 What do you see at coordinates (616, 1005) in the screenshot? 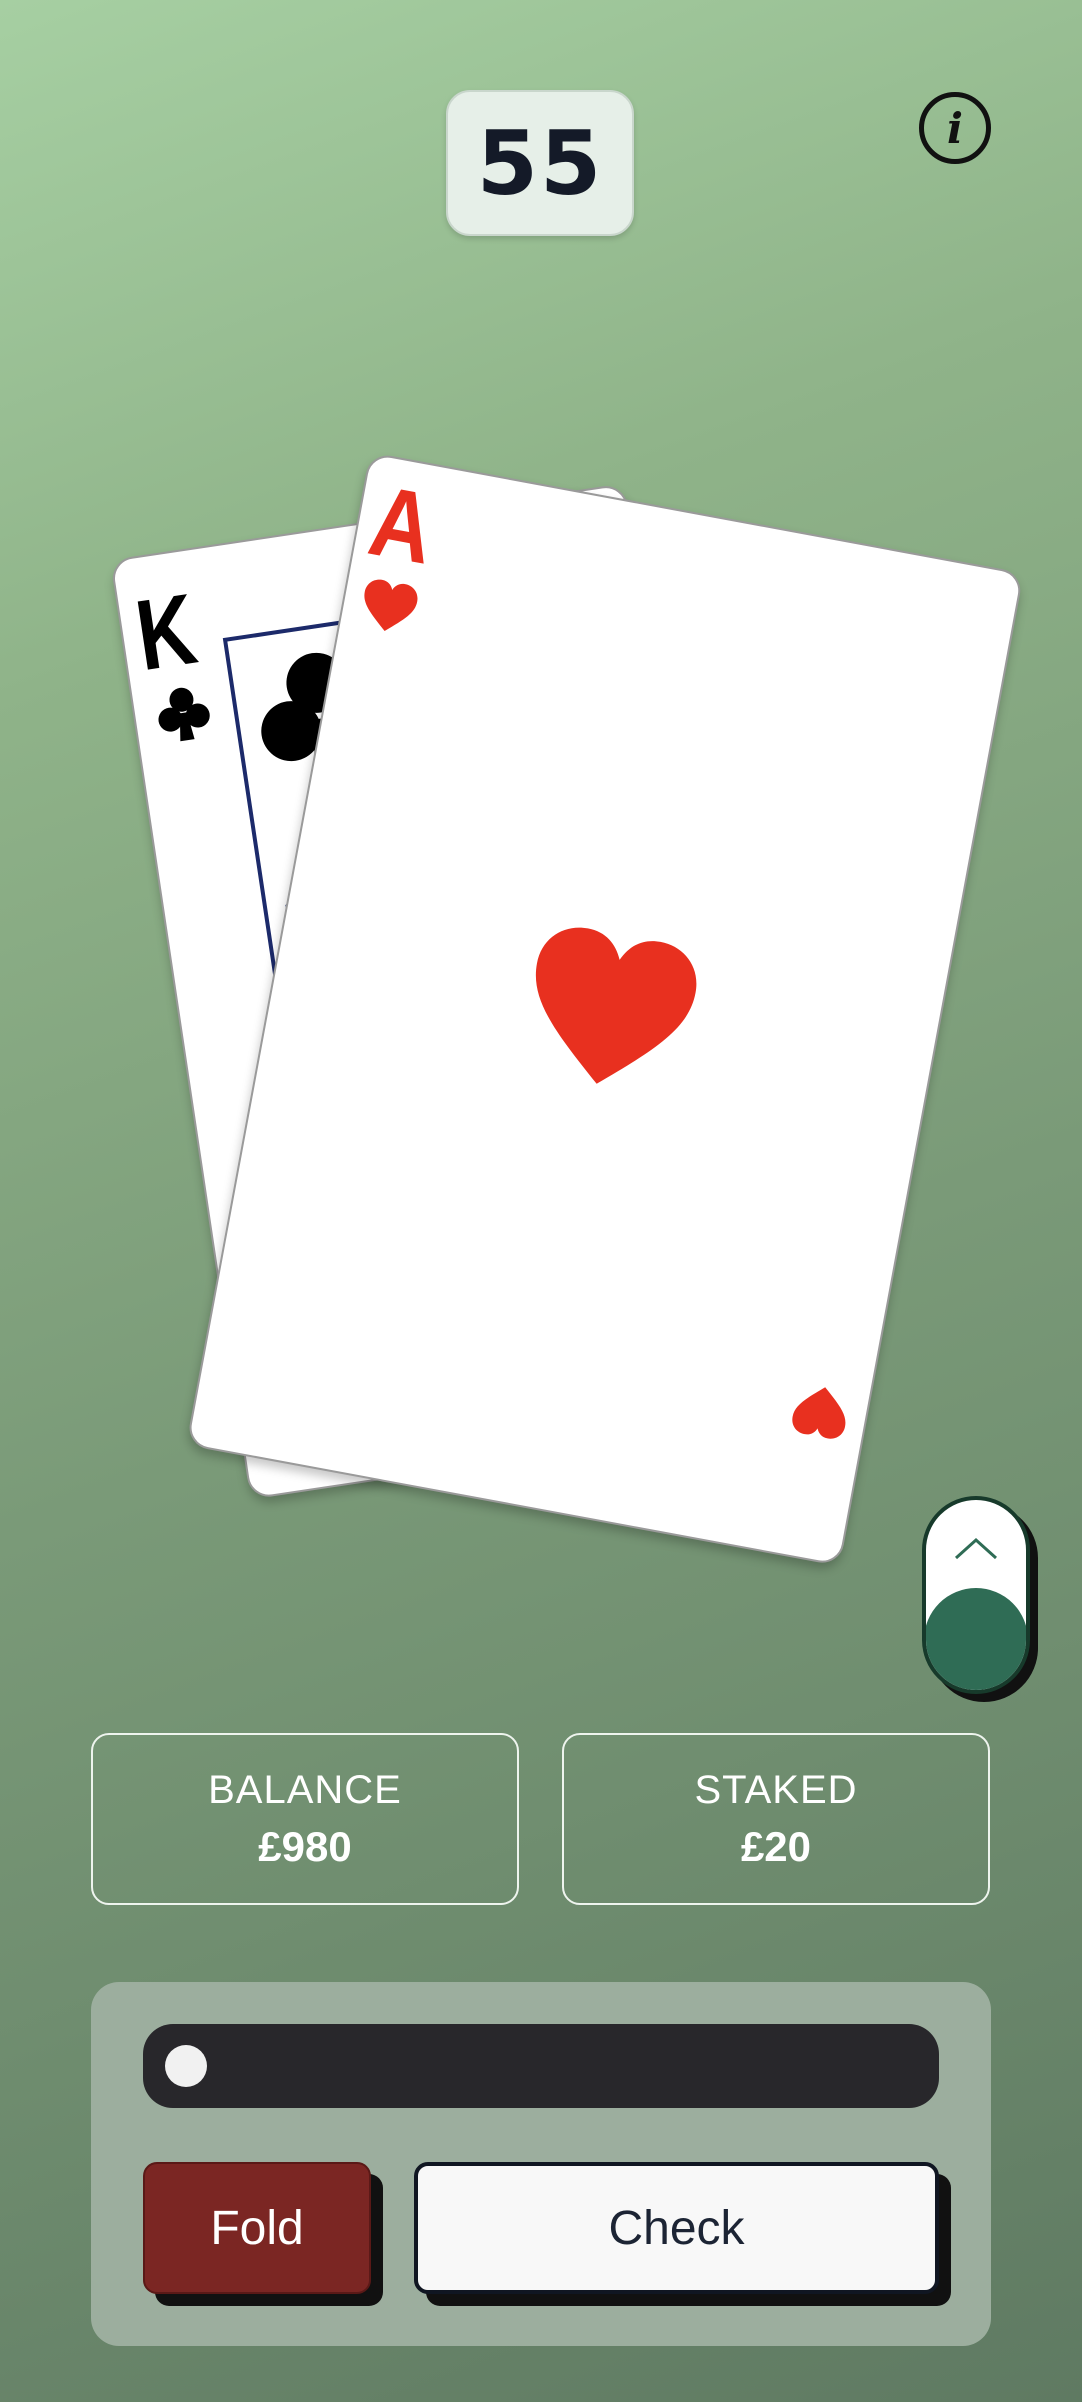
I see `heart-center-icon` at bounding box center [616, 1005].